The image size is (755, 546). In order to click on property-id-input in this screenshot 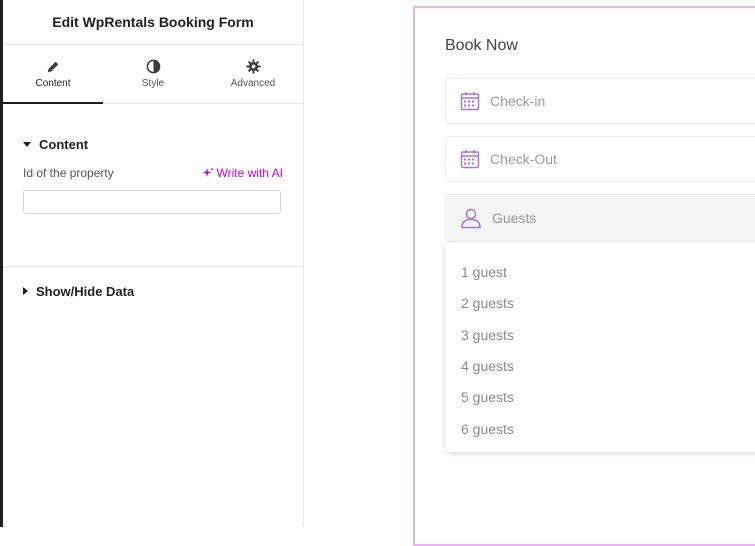, I will do `click(152, 202)`.